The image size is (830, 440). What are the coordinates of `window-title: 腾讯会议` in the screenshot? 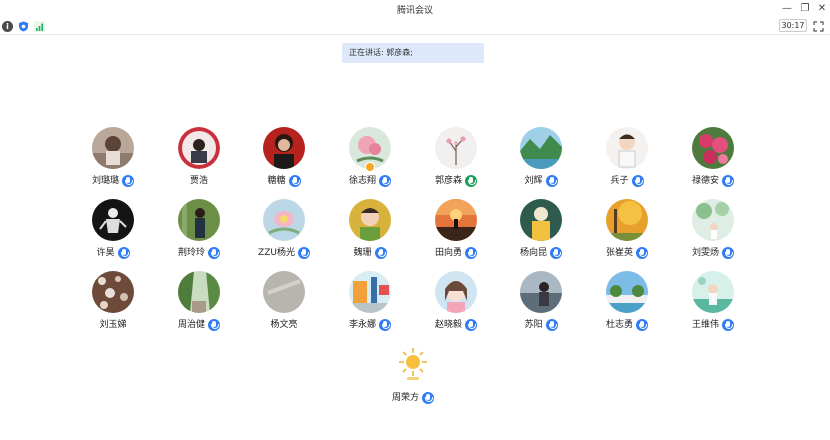 It's located at (414, 11).